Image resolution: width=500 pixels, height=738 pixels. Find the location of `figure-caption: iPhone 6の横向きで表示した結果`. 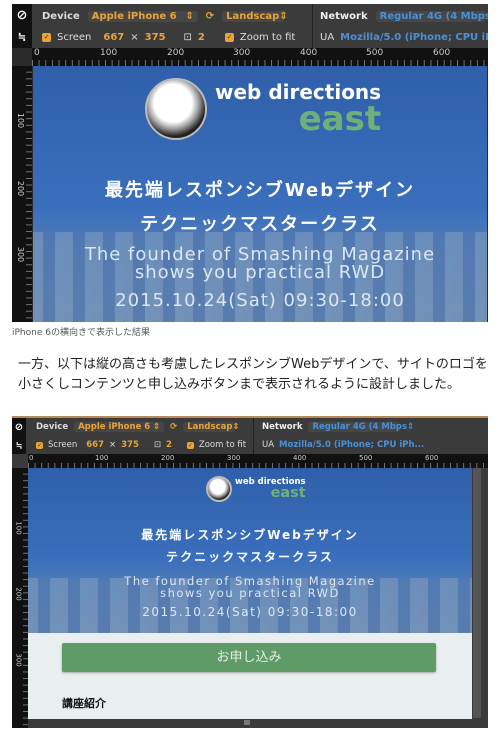

figure-caption: iPhone 6の横向きで表示した結果 is located at coordinates (81, 333).